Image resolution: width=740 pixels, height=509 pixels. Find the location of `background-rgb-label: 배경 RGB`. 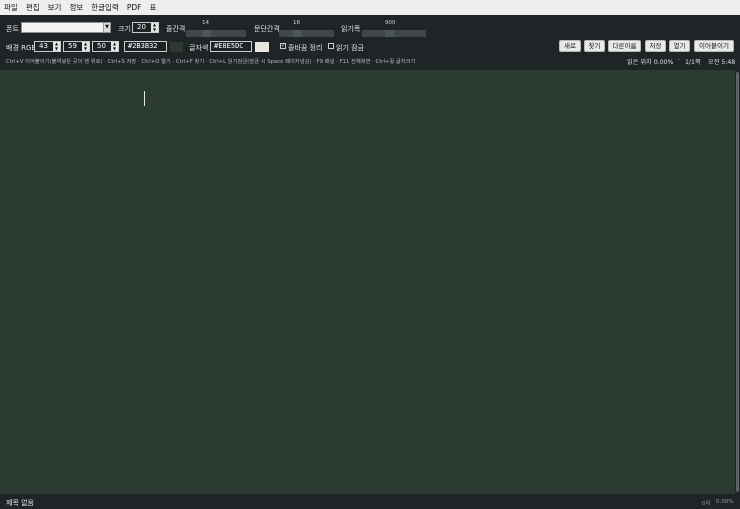

background-rgb-label: 배경 RGB is located at coordinates (21, 48).